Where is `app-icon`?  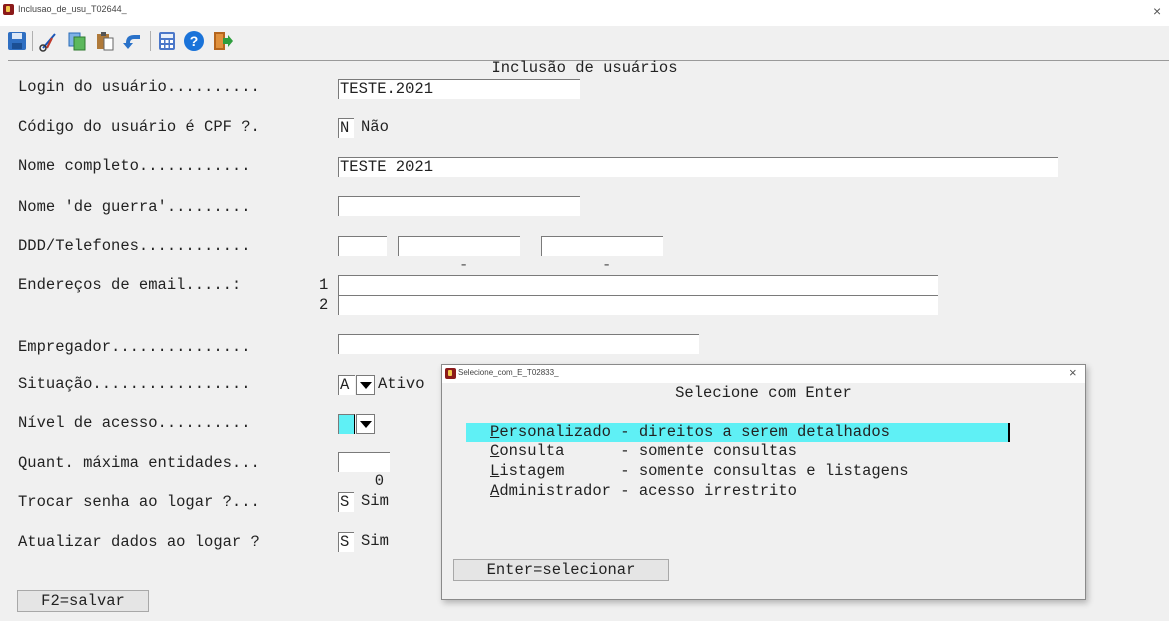 app-icon is located at coordinates (8, 9).